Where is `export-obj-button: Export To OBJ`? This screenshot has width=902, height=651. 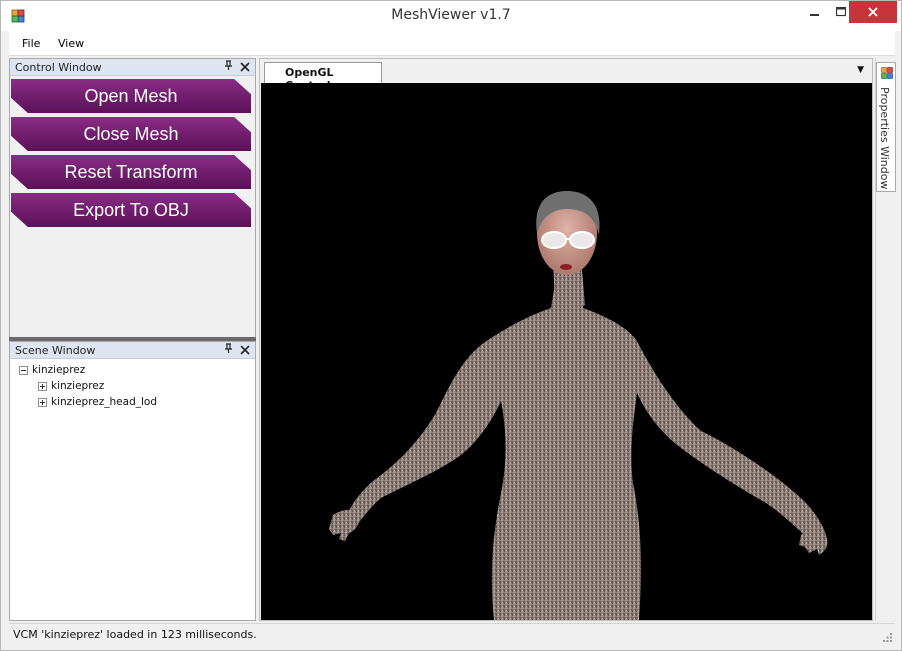
export-obj-button: Export To OBJ is located at coordinates (131, 210).